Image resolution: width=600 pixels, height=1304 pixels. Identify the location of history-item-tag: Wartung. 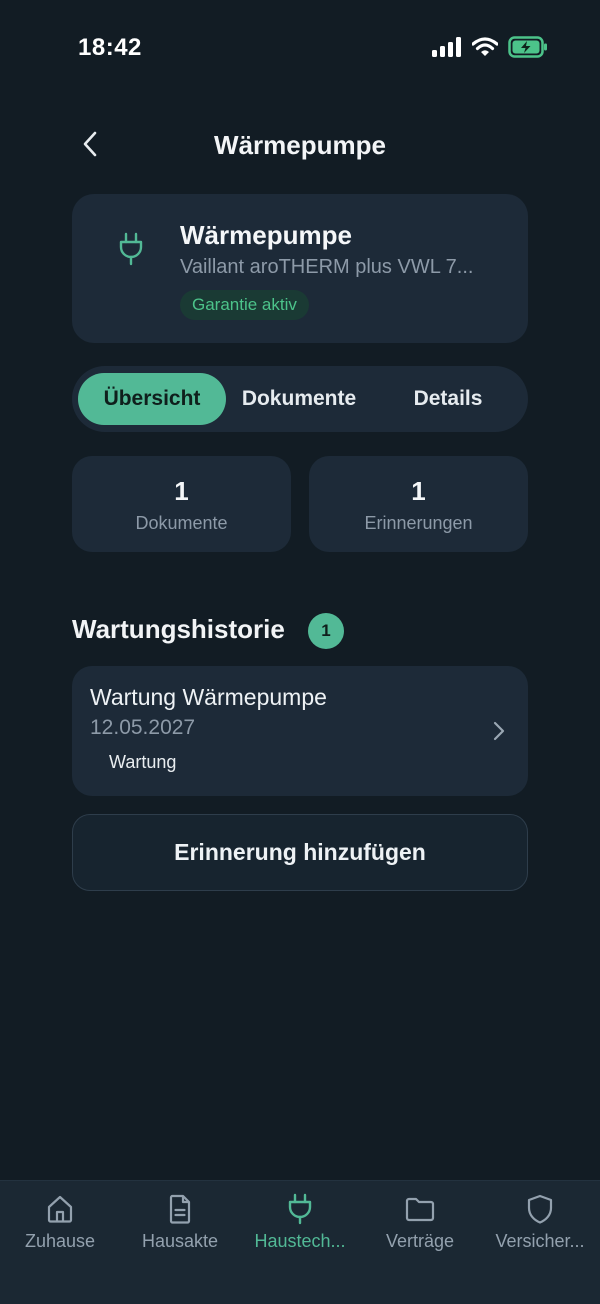
(143, 762).